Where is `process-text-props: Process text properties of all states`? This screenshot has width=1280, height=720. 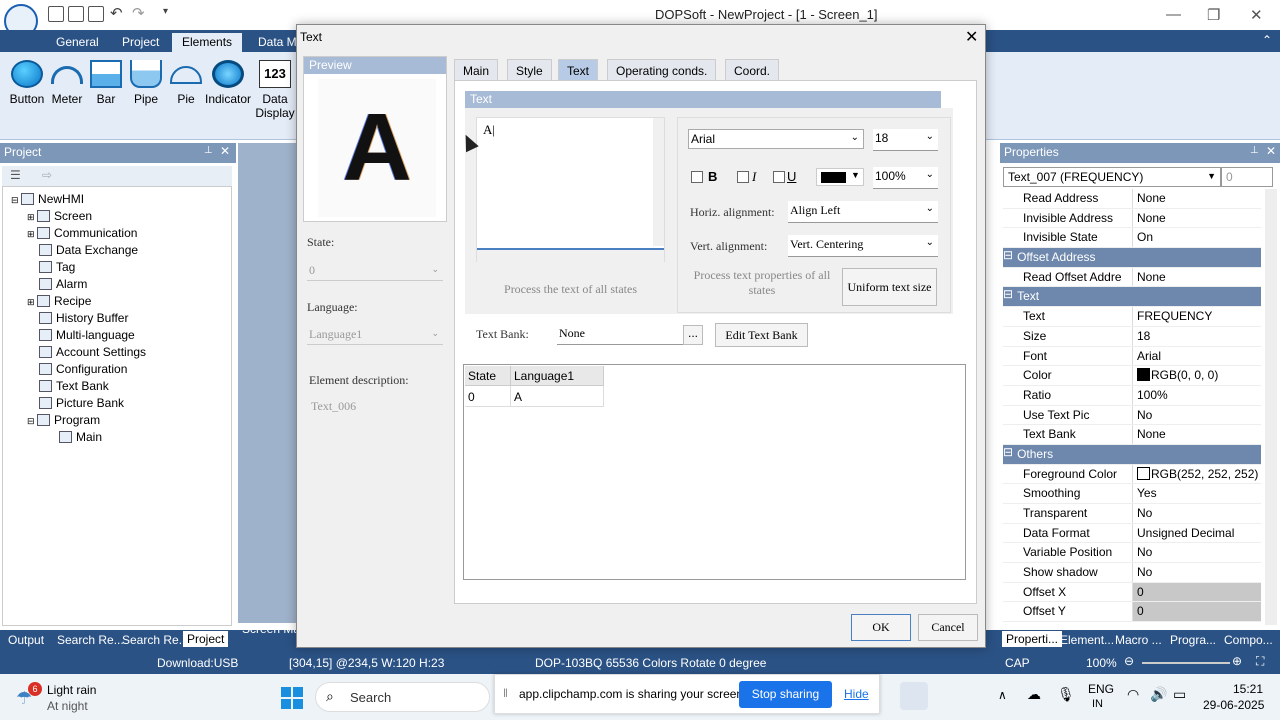 process-text-props: Process text properties of all states is located at coordinates (762, 287).